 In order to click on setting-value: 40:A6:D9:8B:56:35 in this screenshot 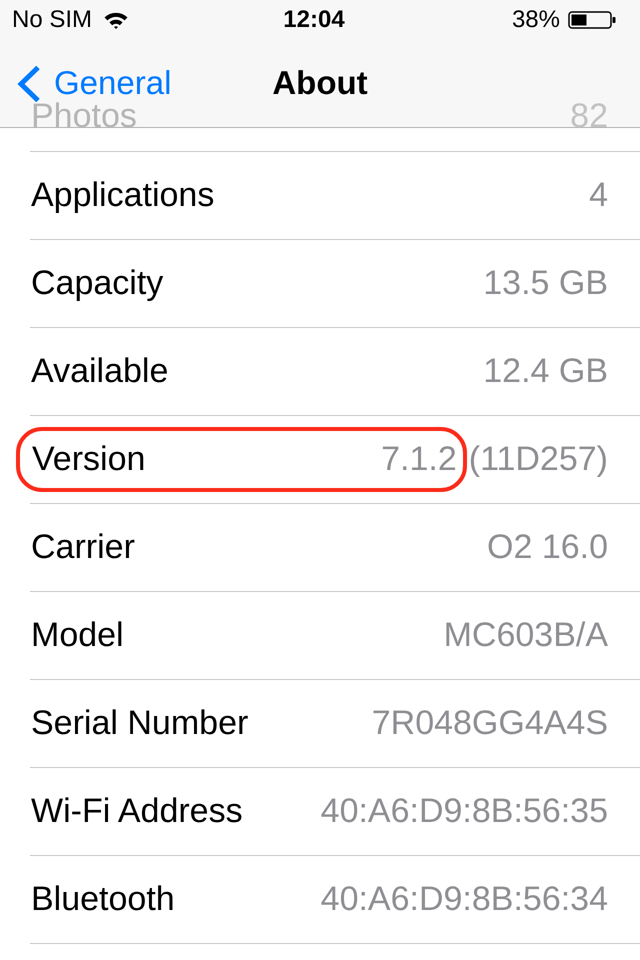, I will do `click(464, 812)`.